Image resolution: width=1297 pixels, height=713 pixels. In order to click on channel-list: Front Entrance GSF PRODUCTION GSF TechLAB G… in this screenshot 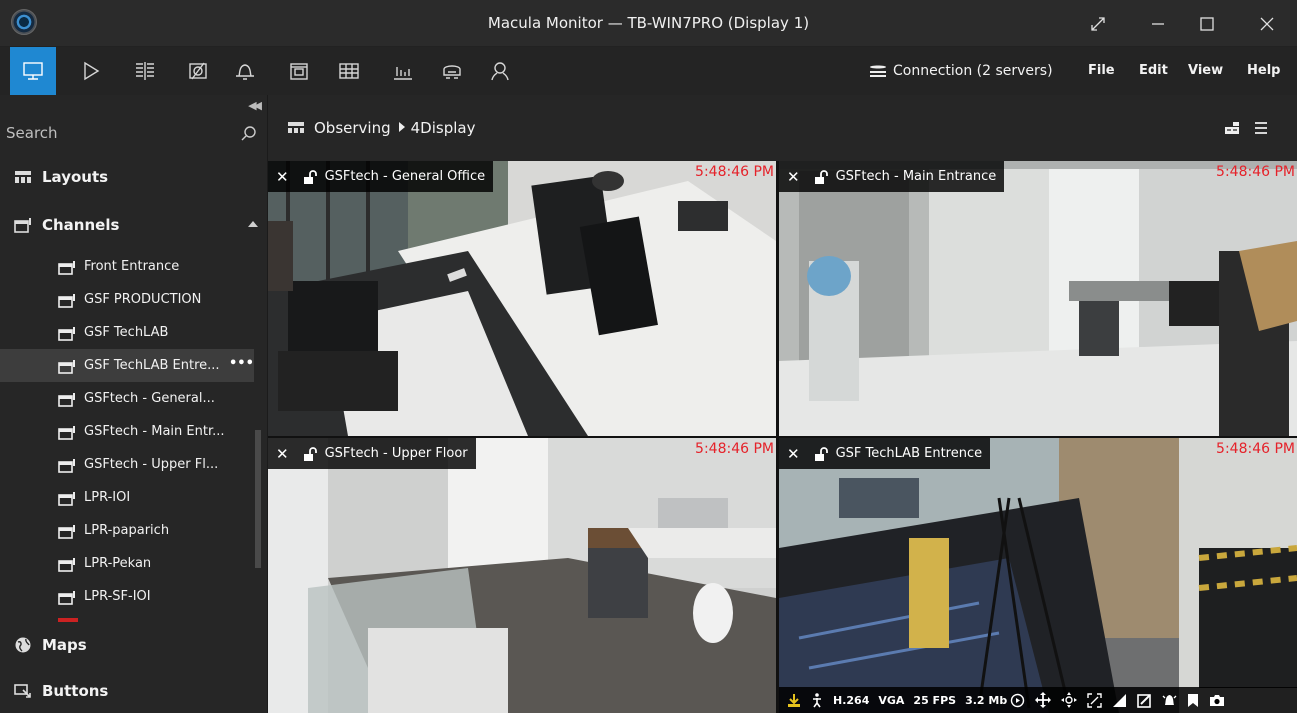, I will do `click(127, 436)`.